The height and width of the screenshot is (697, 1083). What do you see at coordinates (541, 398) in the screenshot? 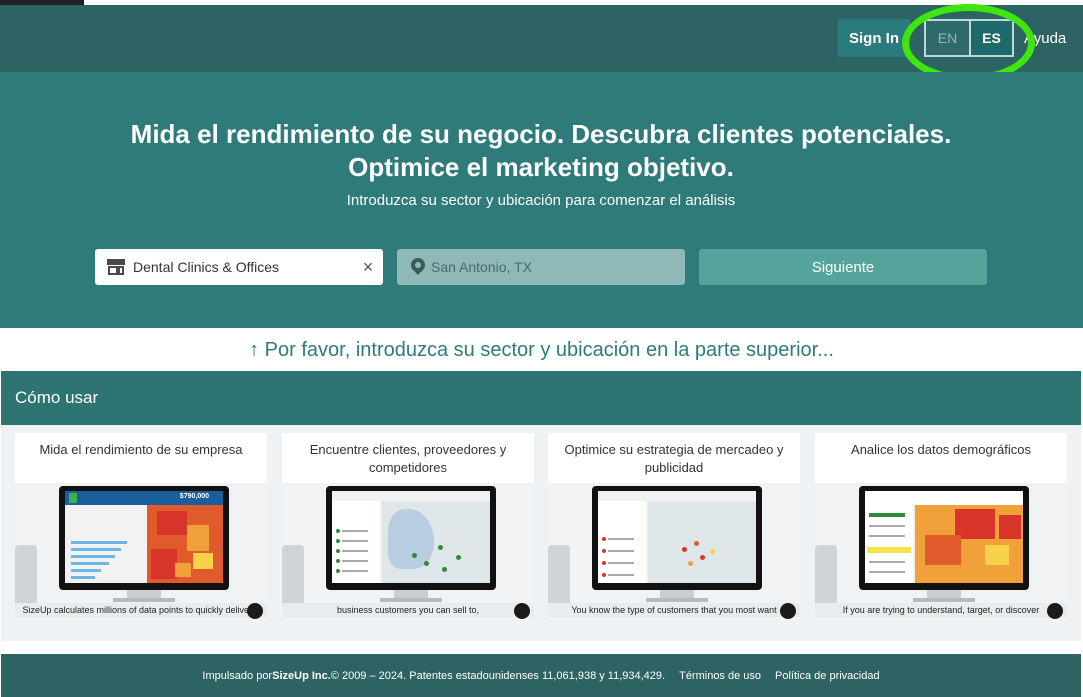
I see `how-to-use-header: Cómo usar` at bounding box center [541, 398].